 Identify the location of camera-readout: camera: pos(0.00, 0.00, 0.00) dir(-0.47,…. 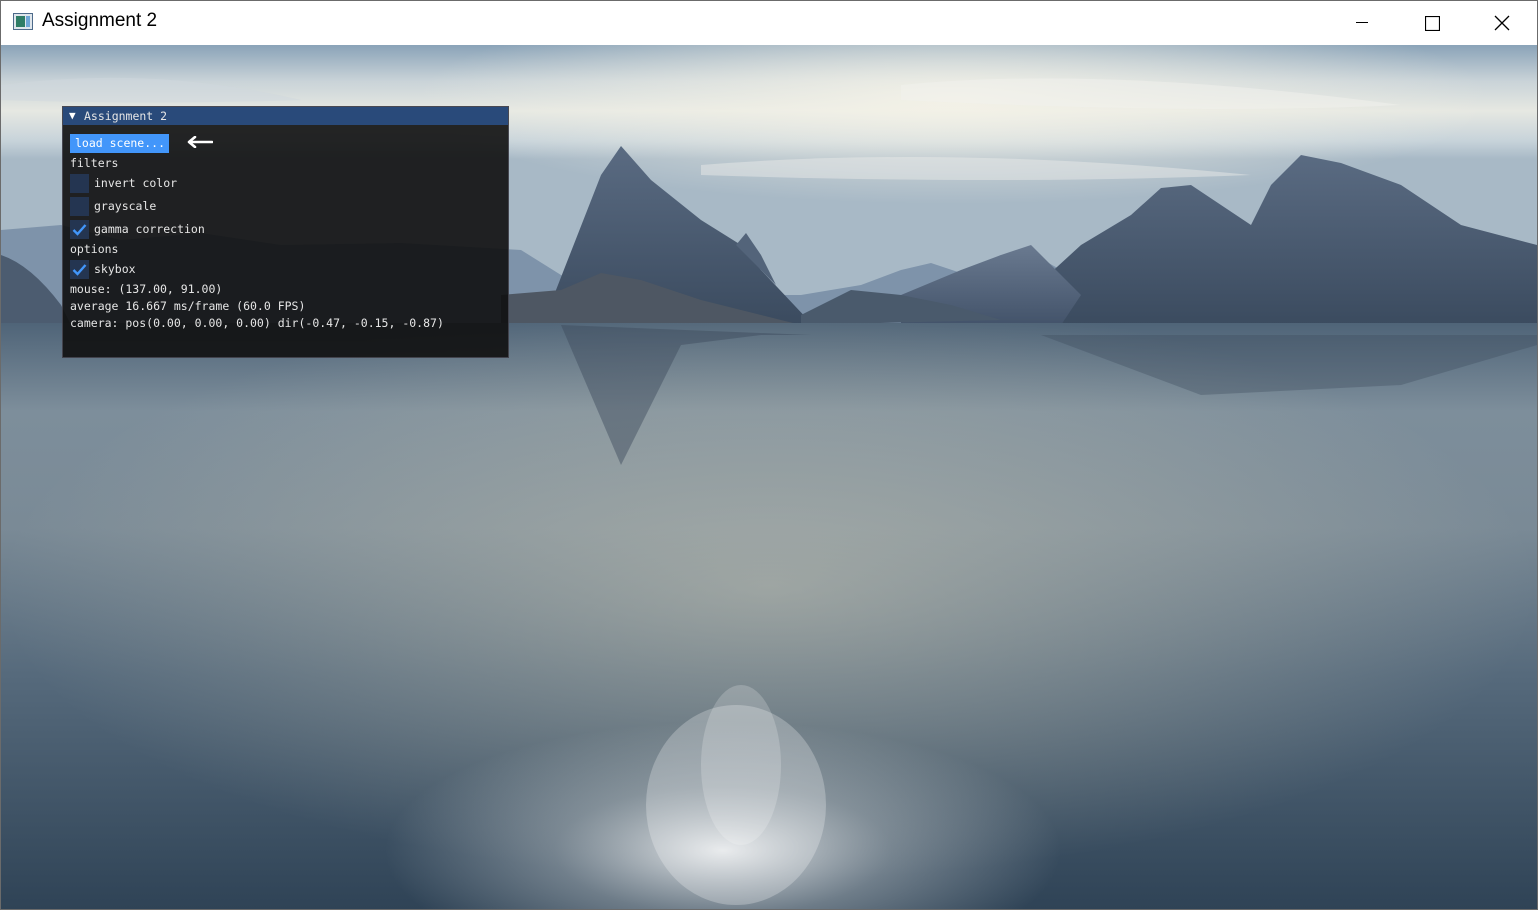
(257, 323).